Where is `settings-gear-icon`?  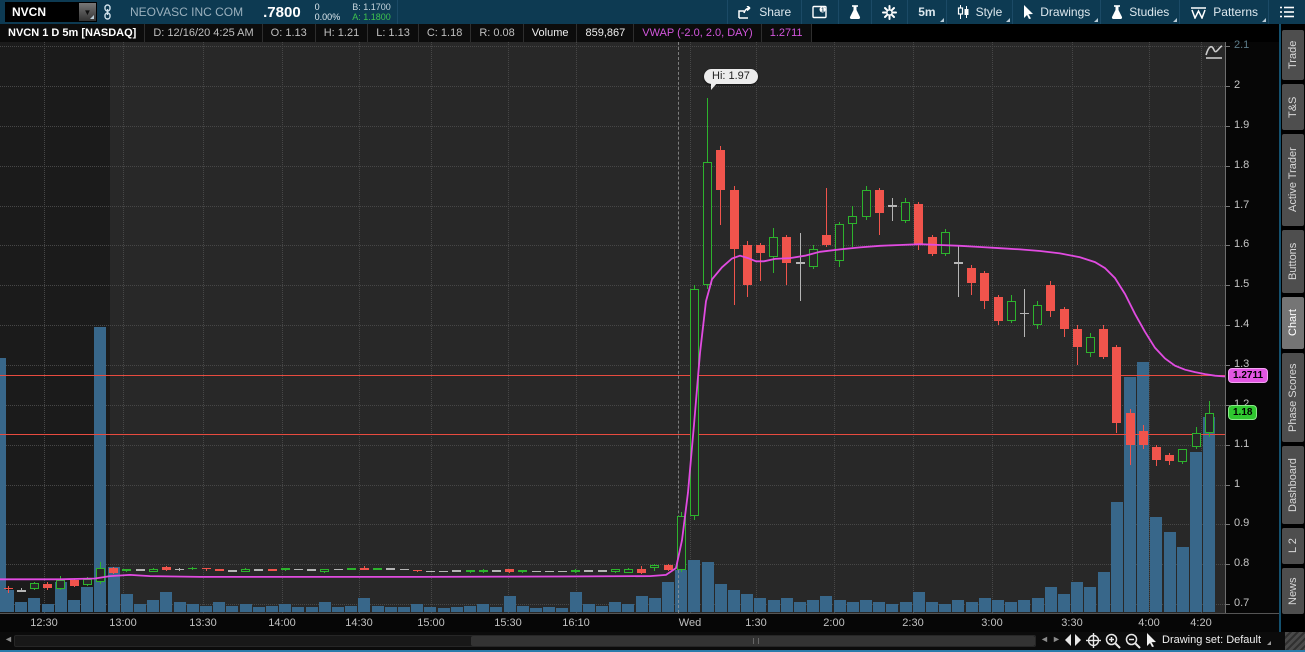
settings-gear-icon is located at coordinates (890, 12).